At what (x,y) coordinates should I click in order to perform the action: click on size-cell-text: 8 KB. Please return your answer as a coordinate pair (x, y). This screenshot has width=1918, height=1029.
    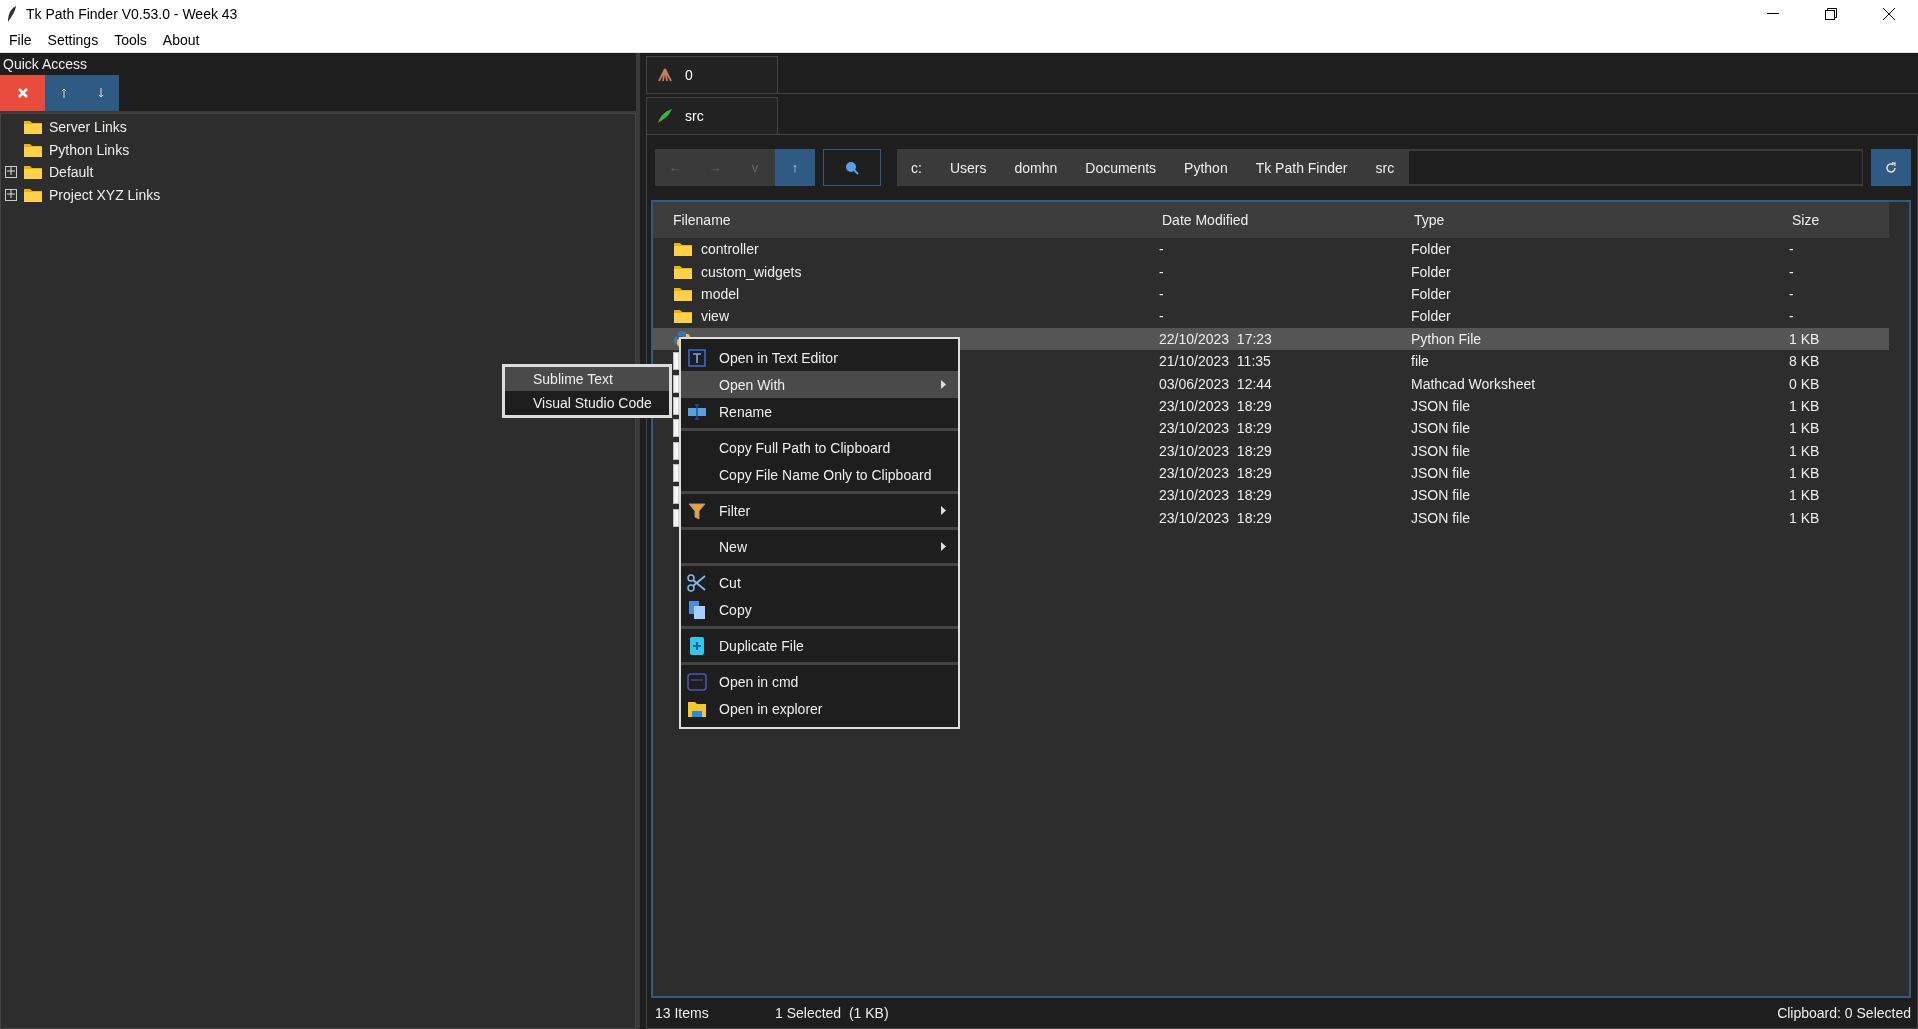
    Looking at the image, I should click on (1804, 361).